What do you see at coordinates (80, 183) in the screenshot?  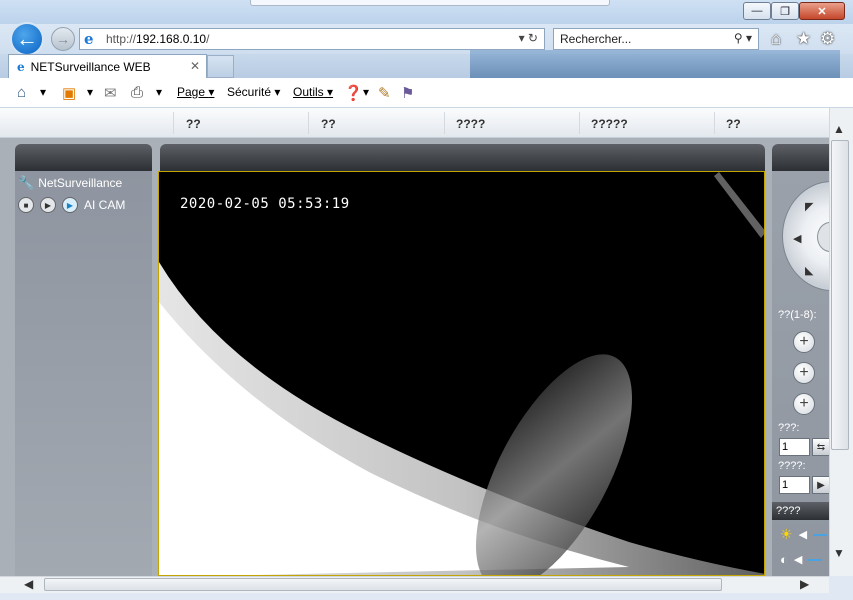 I see `device-tree-root-label: NetSurveillance` at bounding box center [80, 183].